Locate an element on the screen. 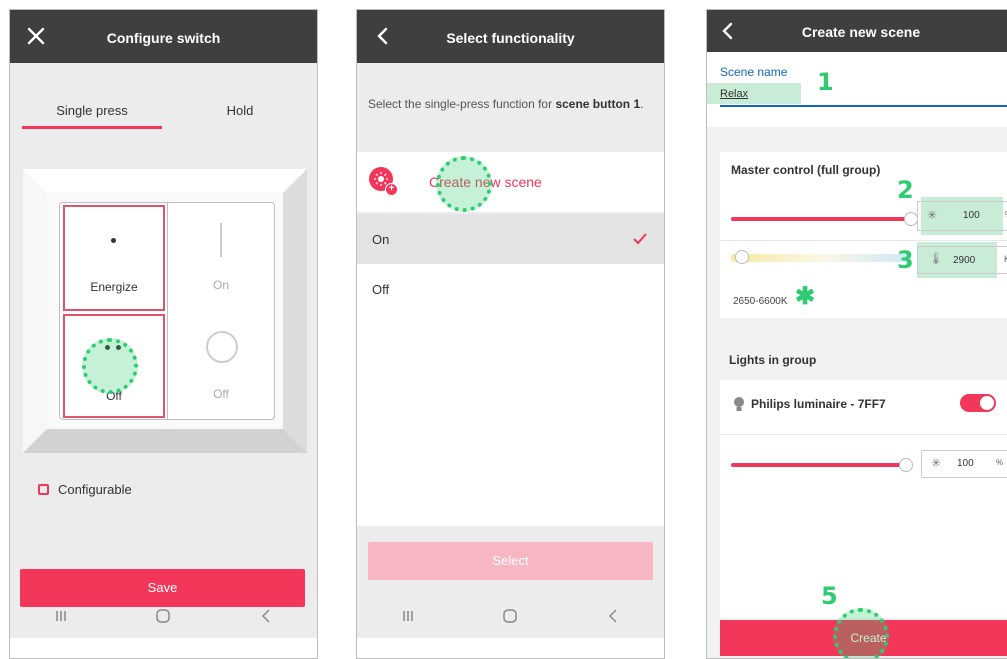  scene-name-value: Relax is located at coordinates (734, 94).